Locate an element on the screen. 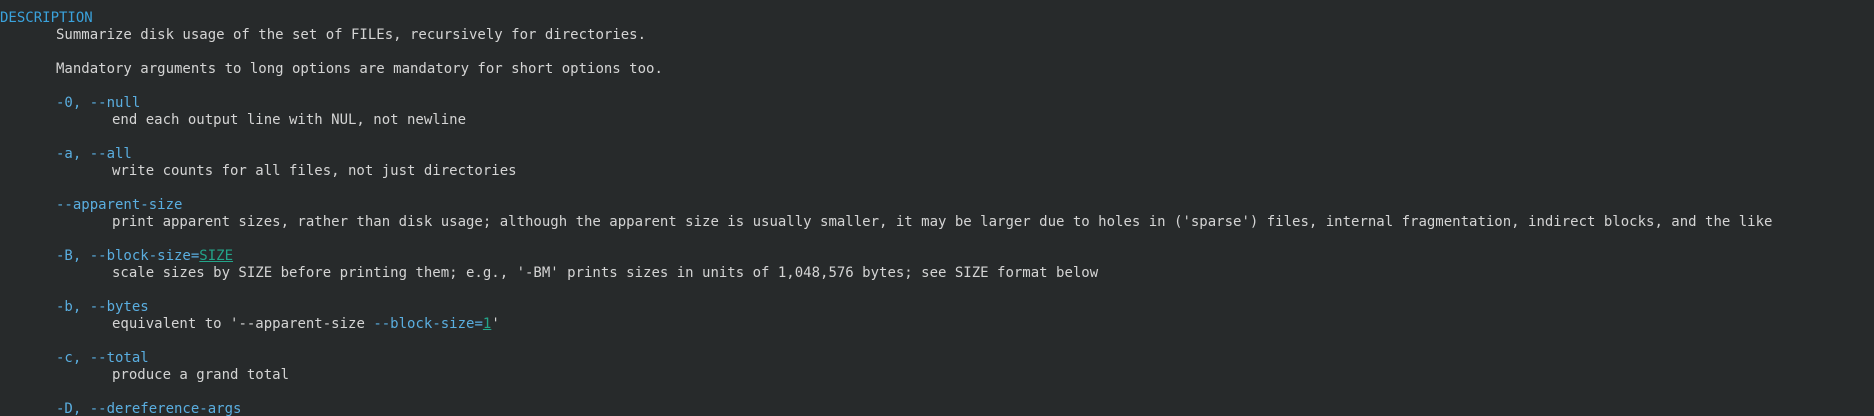  option-description: produce a grand total is located at coordinates (201, 375).